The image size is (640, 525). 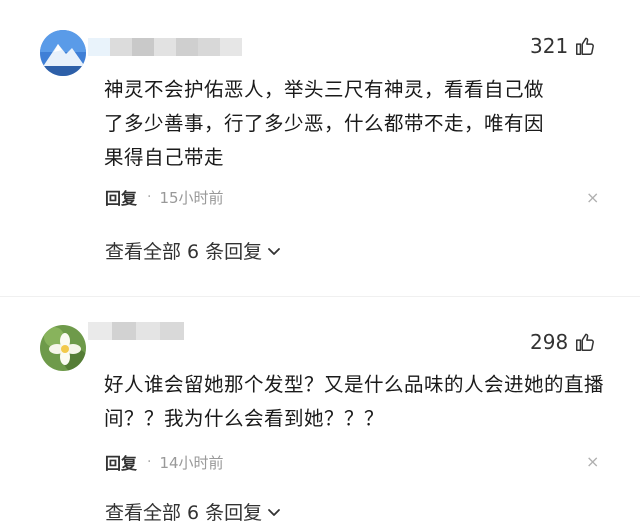 I want to click on comment-time: 14小时前, so click(x=191, y=462).